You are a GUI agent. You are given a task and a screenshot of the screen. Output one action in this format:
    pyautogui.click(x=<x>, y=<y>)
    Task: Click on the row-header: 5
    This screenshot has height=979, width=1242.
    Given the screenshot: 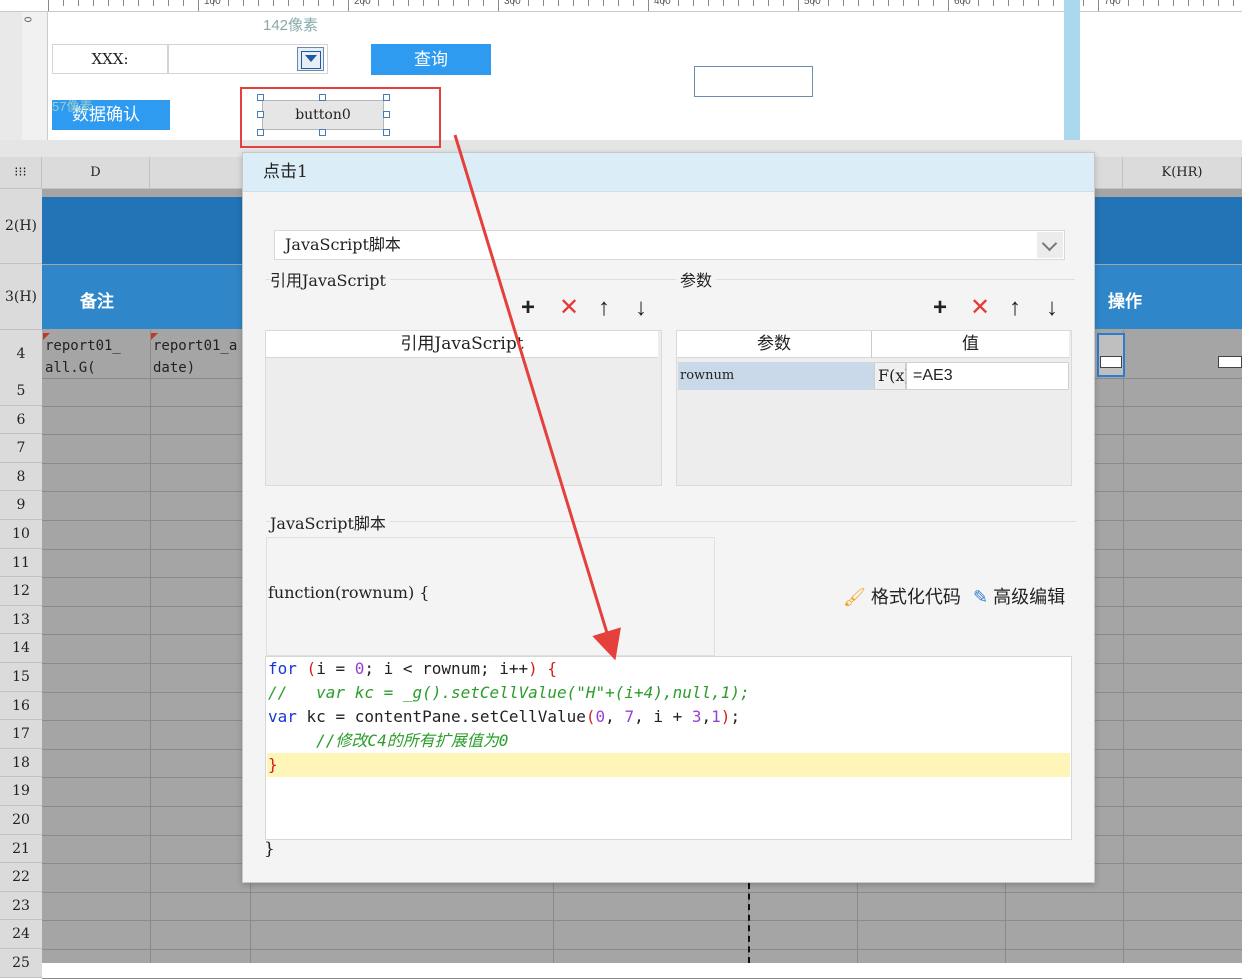 What is the action you would take?
    pyautogui.click(x=21, y=391)
    